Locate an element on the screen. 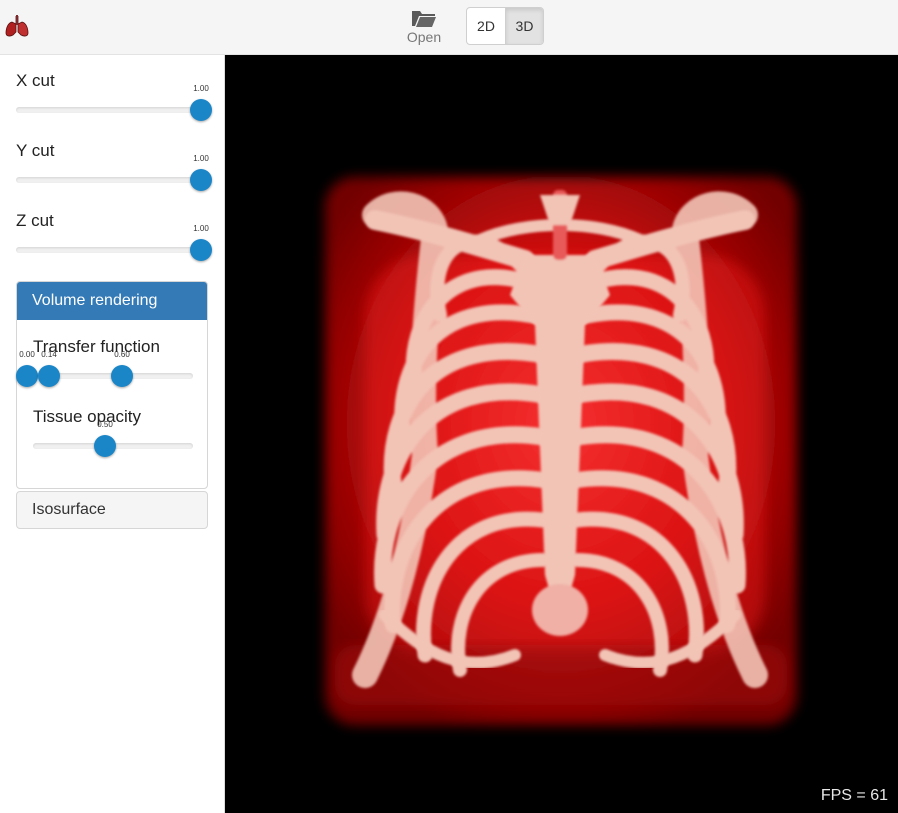 The width and height of the screenshot is (898, 813). fps-counter: FPS = 61 is located at coordinates (854, 795).